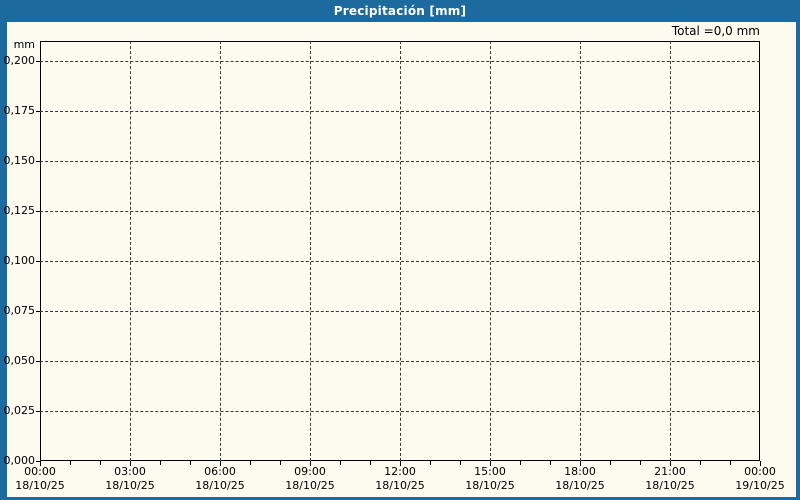 This screenshot has height=500, width=800. I want to click on x-tick-time-label: 18:00, so click(580, 471).